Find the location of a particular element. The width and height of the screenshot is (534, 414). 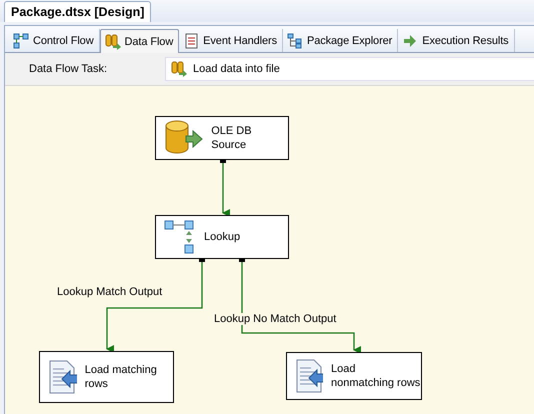

component-node: Load matching rows is located at coordinates (106, 377).